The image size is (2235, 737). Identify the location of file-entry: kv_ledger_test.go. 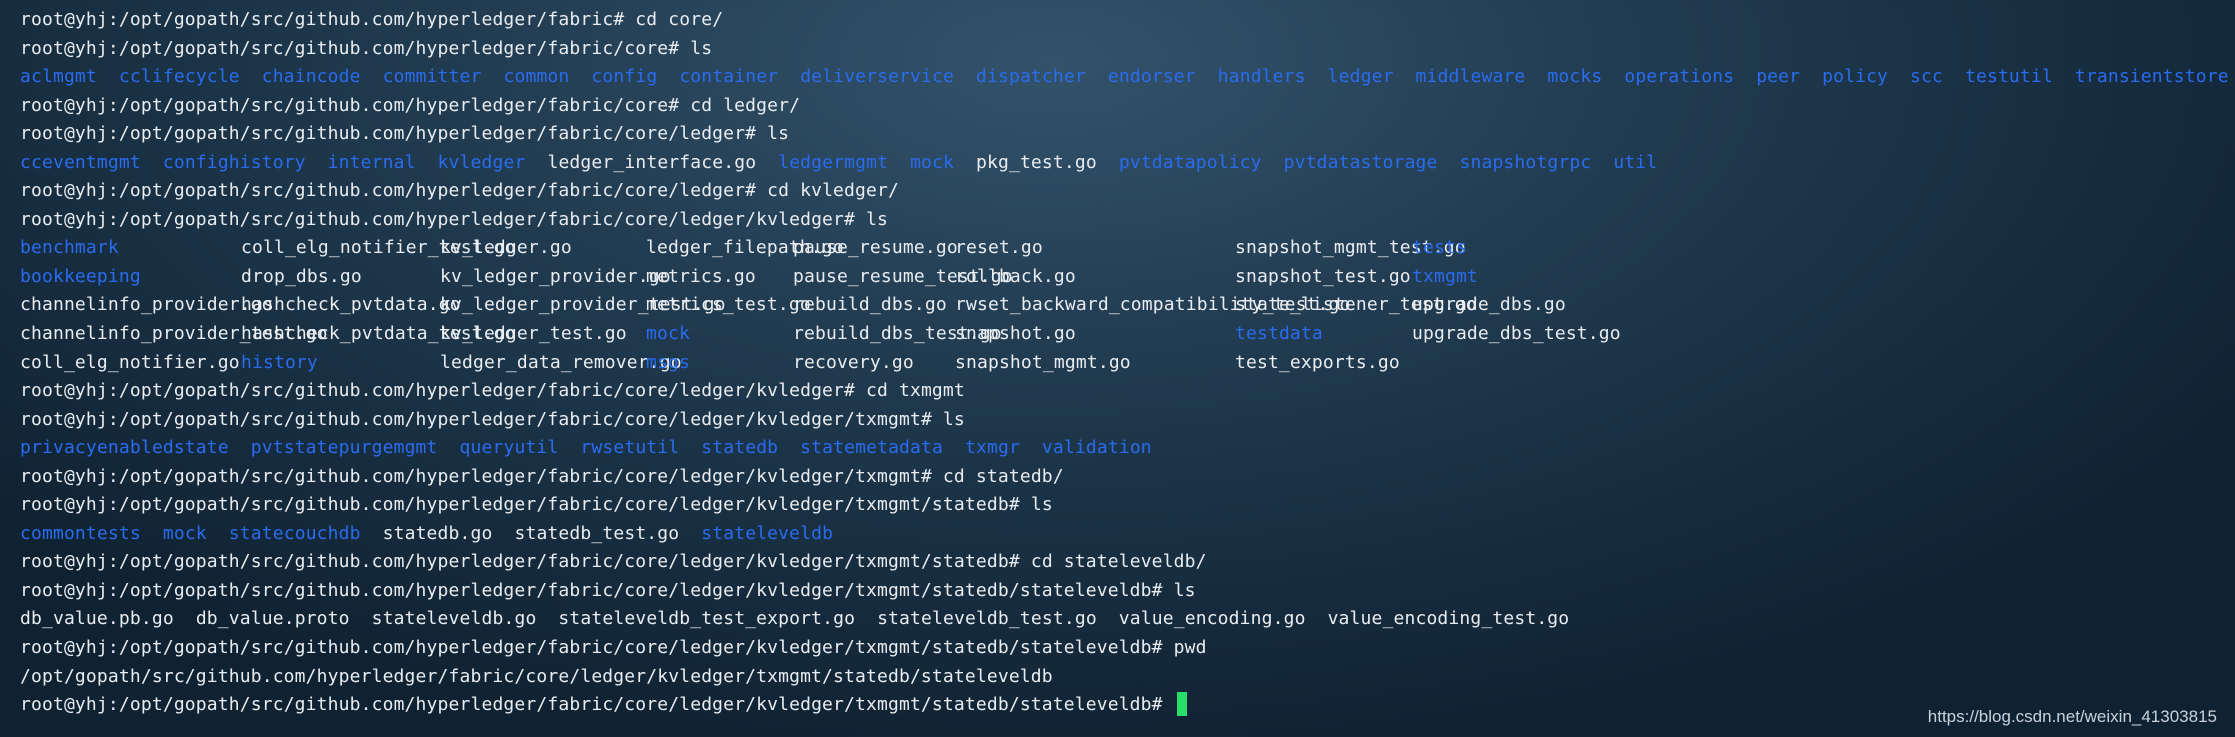
(533, 334).